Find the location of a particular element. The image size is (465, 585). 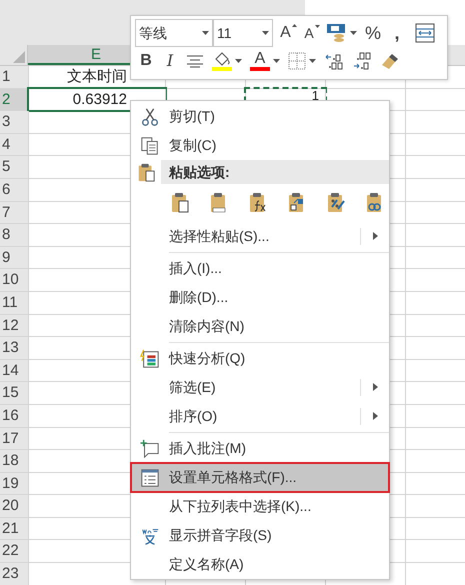

caret-down-icon is located at coordinates (317, 26).